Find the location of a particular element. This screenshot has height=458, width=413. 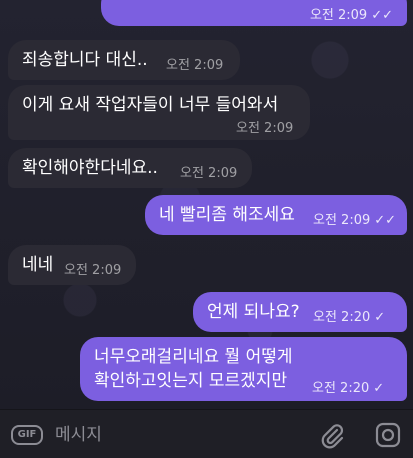

message-bubble-incoming: 확인해야한다네요.. 오전 2:09 is located at coordinates (130, 168).